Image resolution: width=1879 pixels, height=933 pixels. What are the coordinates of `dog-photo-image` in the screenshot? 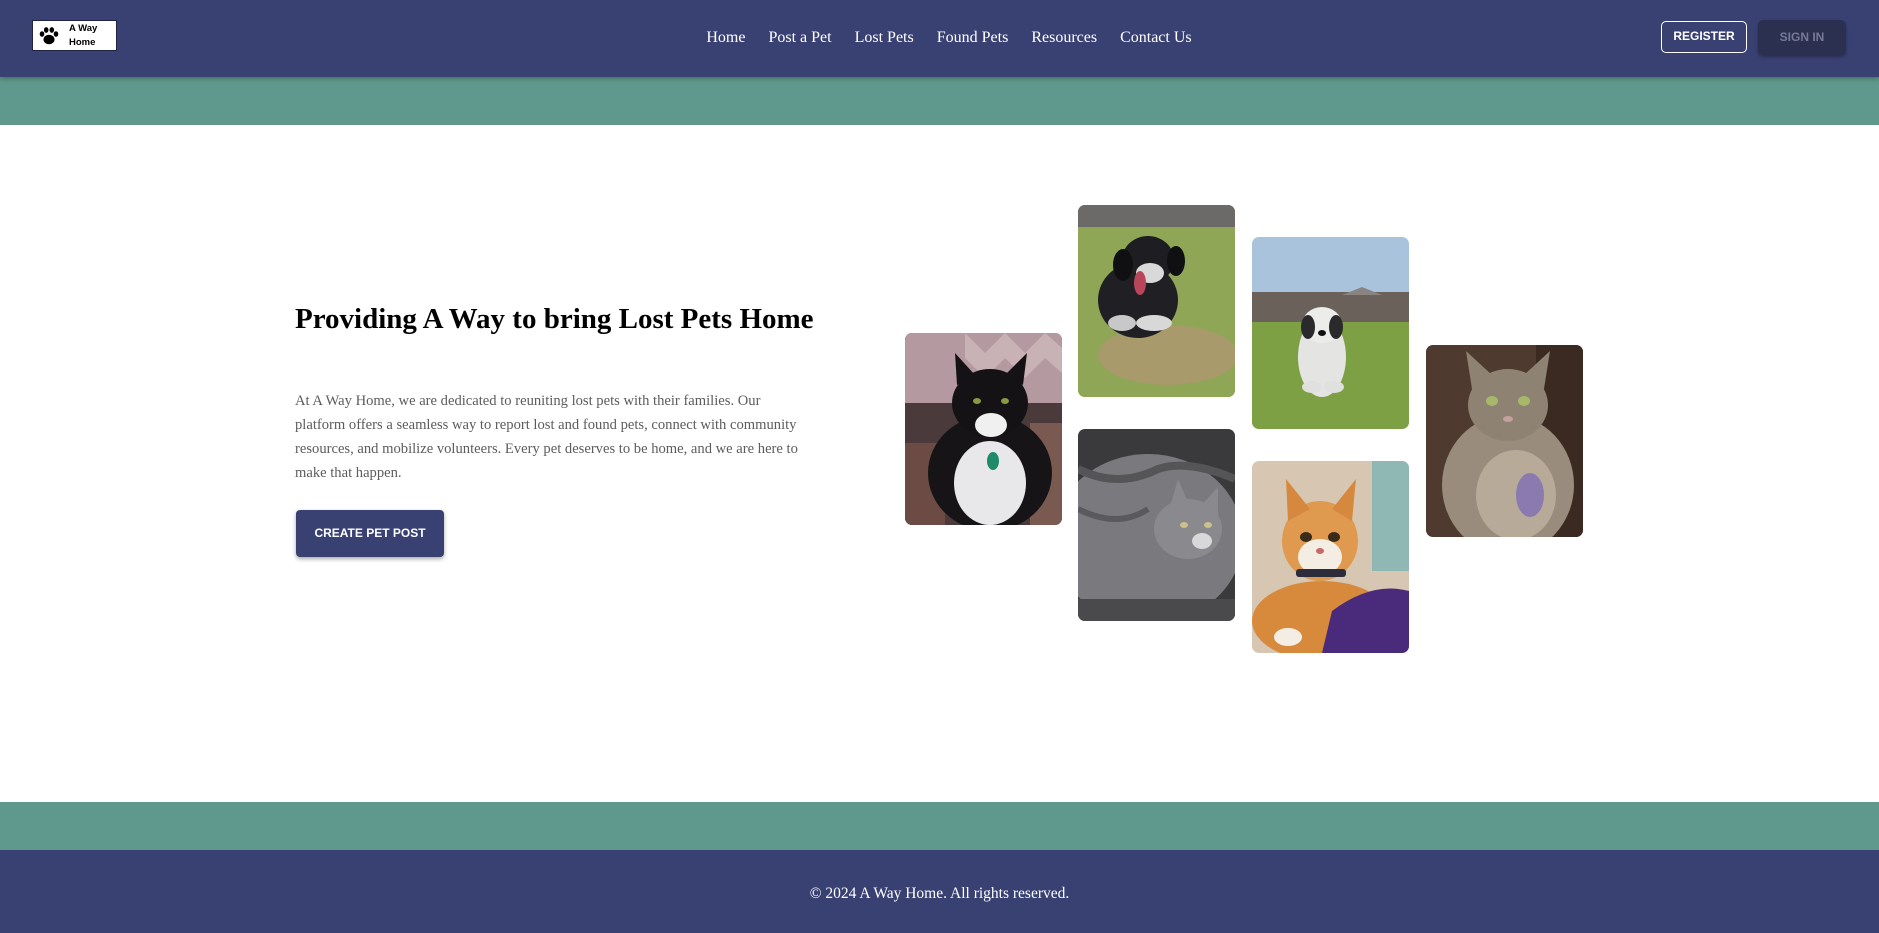 It's located at (1156, 301).